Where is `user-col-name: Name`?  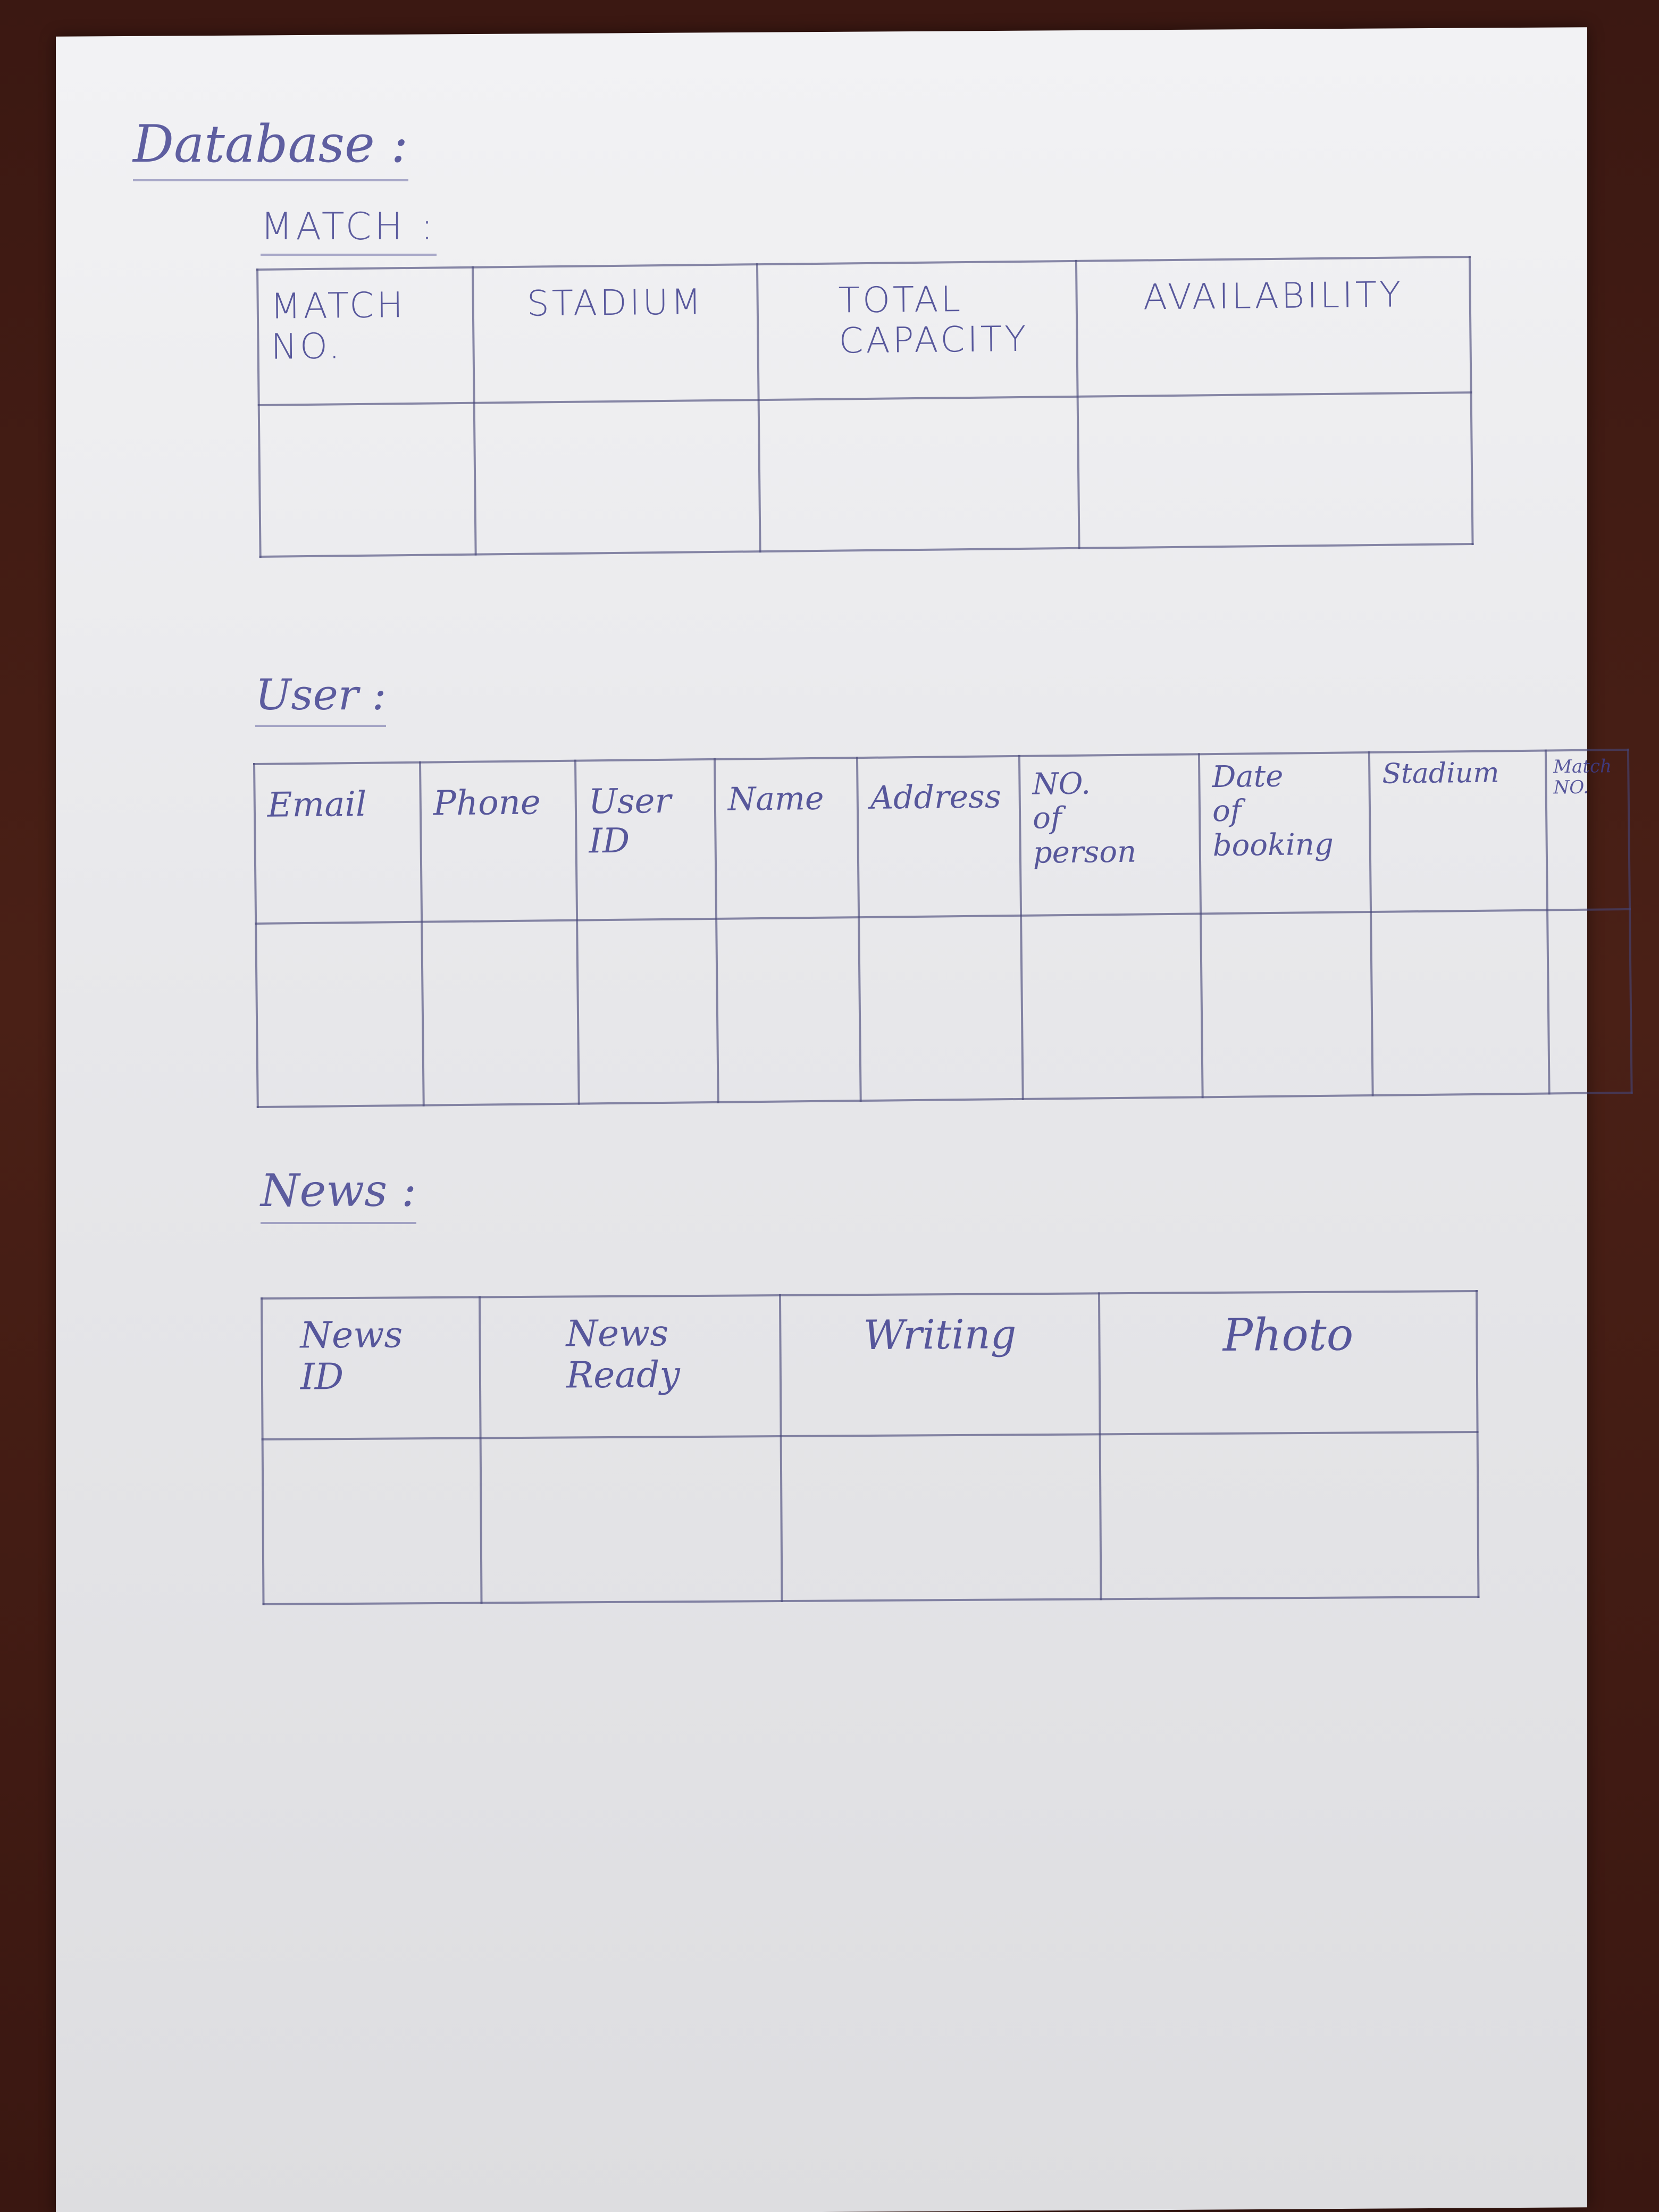
user-col-name: Name is located at coordinates (786, 838).